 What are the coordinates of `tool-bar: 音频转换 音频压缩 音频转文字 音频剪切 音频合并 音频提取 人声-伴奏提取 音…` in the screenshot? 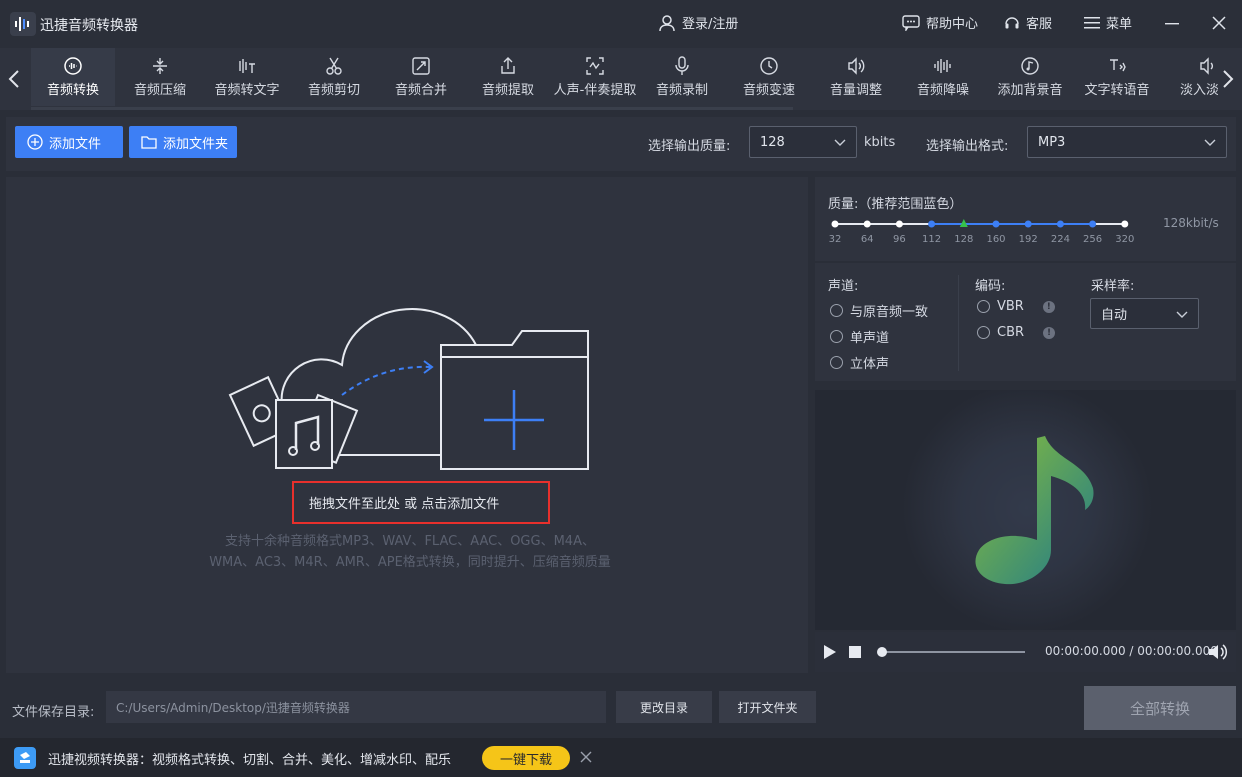 It's located at (621, 79).